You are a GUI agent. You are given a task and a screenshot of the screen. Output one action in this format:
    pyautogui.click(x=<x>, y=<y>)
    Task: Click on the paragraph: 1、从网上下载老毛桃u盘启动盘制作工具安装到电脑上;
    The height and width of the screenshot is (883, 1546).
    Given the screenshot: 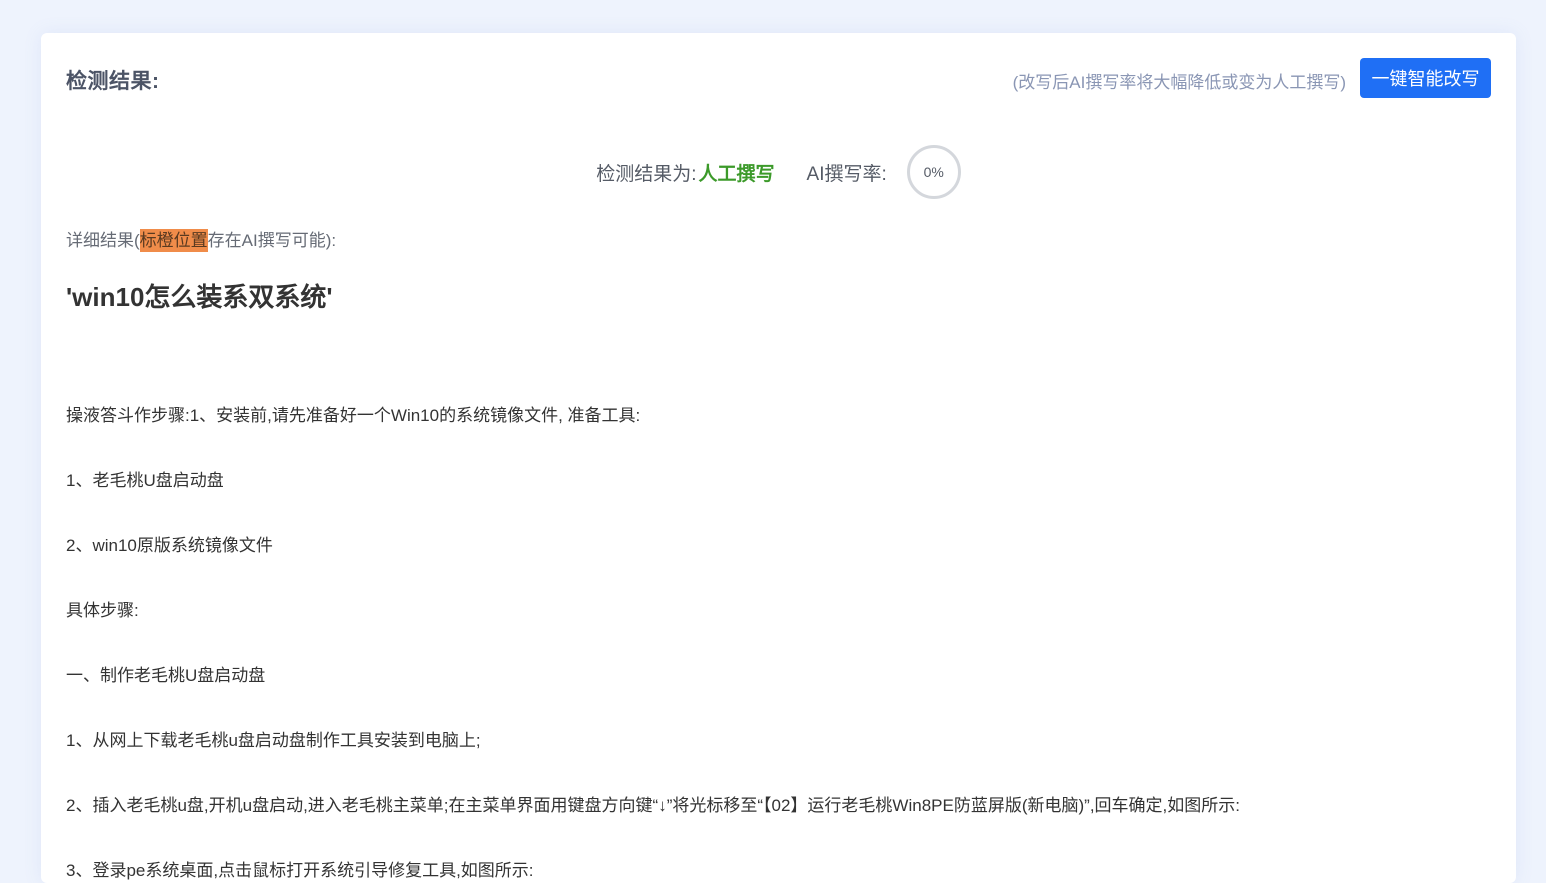 What is the action you would take?
    pyautogui.click(x=273, y=740)
    